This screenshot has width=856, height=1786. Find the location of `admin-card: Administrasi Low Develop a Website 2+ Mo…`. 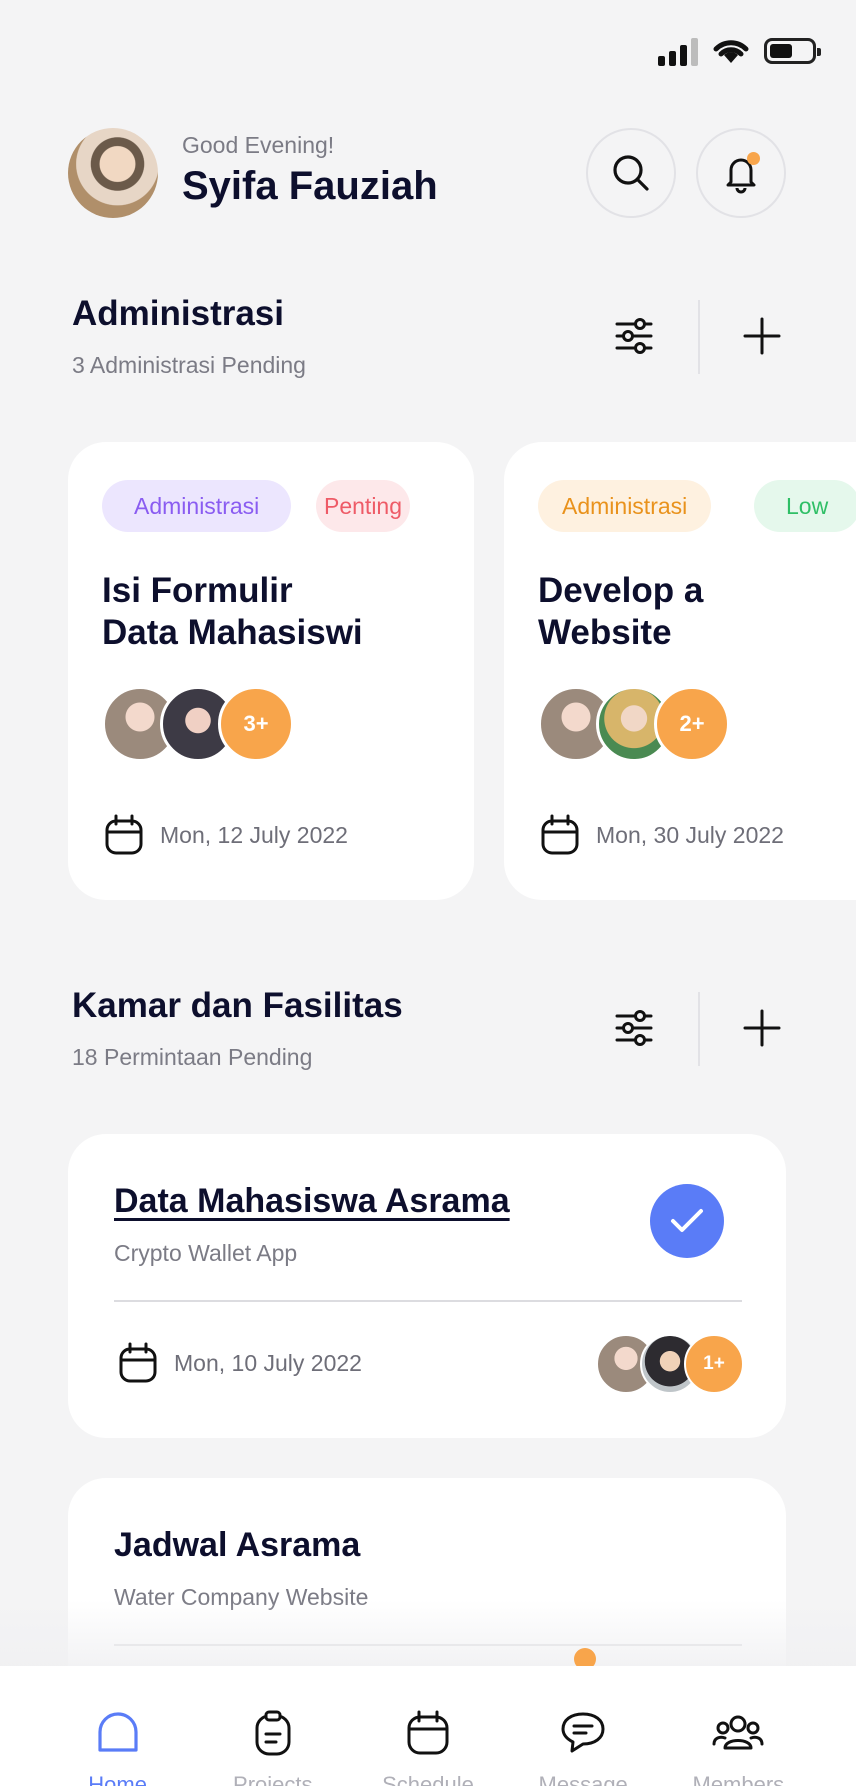

admin-card: Administrasi Low Develop a Website 2+ Mo… is located at coordinates (680, 671).